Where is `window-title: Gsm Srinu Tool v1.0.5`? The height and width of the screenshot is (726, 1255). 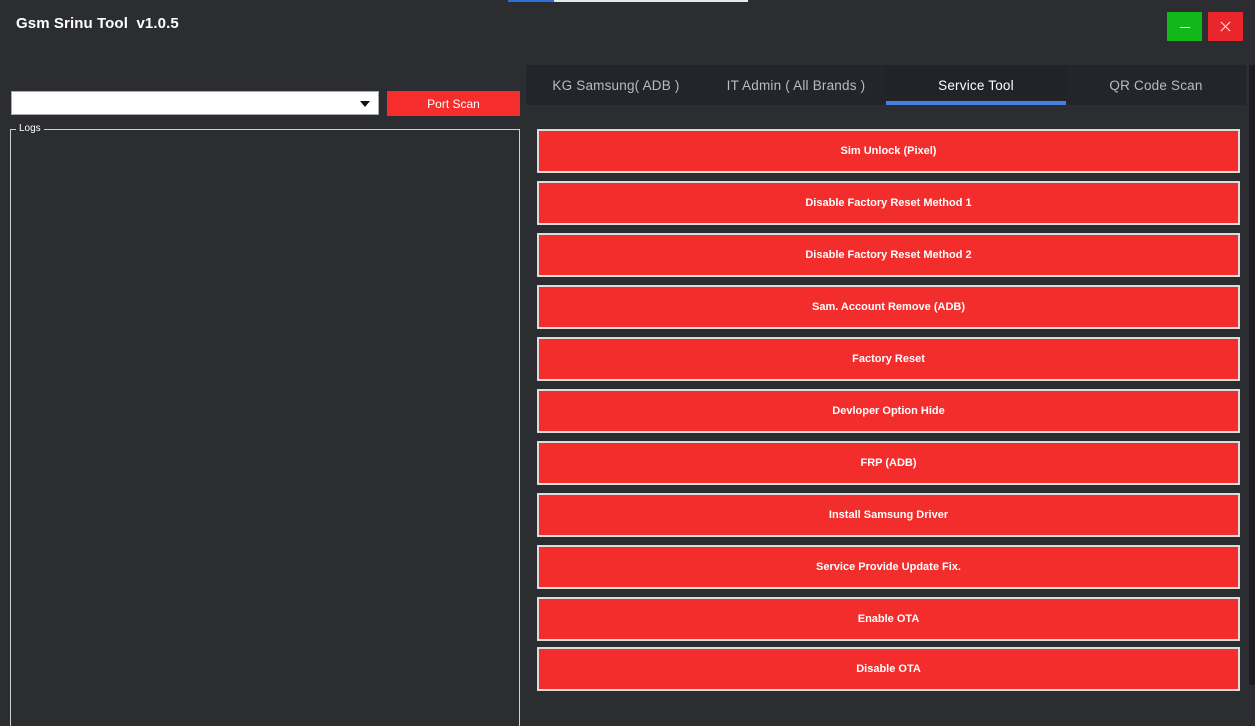 window-title: Gsm Srinu Tool v1.0.5 is located at coordinates (97, 23).